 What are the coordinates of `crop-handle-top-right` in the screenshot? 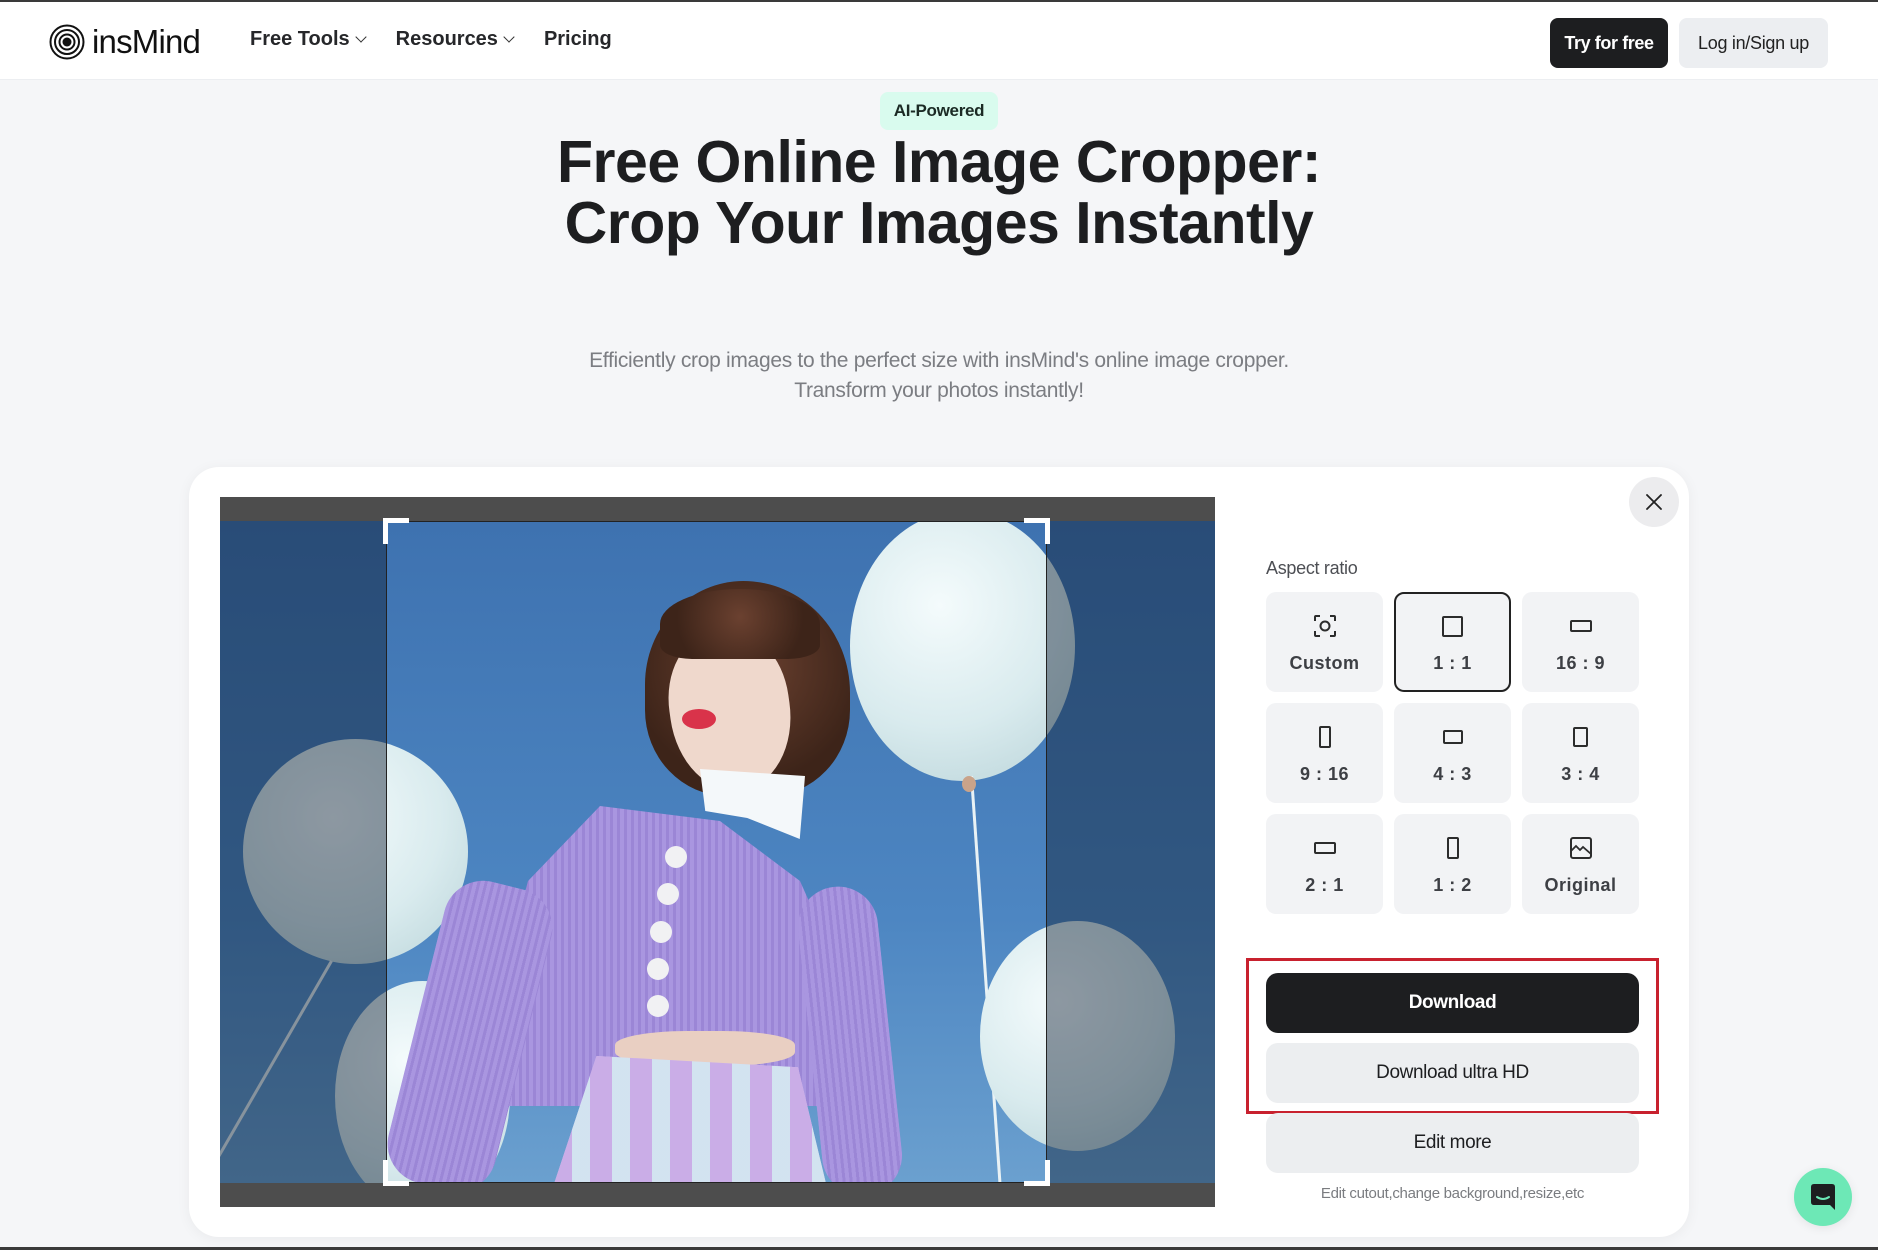 It's located at (1037, 531).